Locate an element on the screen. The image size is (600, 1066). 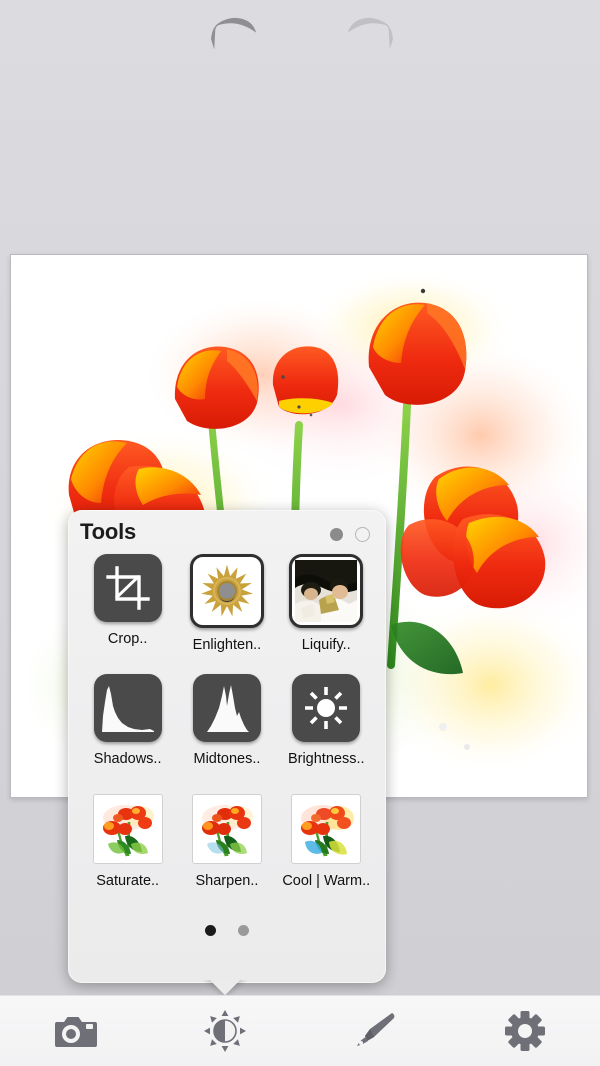
tool-label: Sharpen.. is located at coordinates (227, 881).